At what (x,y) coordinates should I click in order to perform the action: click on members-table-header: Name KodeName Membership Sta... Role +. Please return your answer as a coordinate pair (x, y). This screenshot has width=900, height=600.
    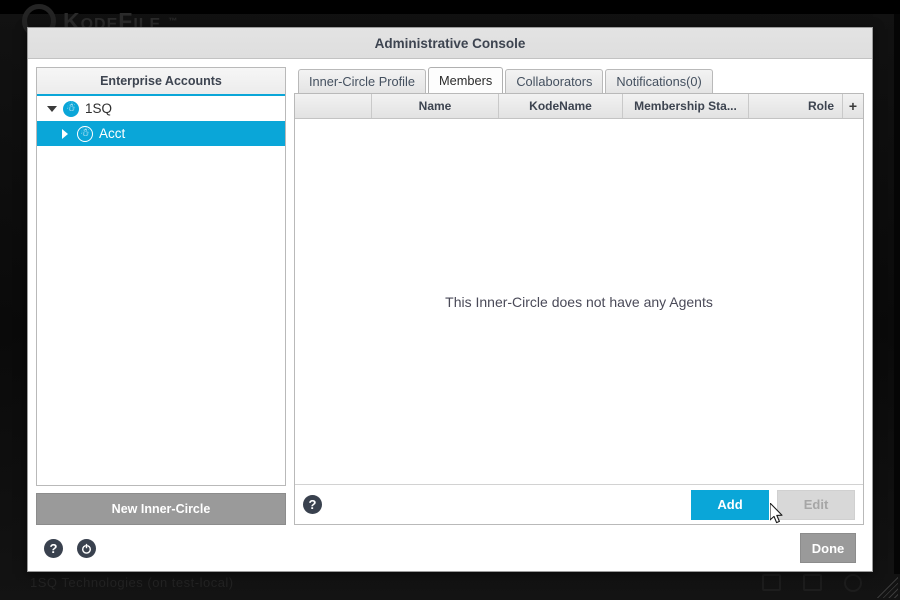
    Looking at the image, I should click on (579, 106).